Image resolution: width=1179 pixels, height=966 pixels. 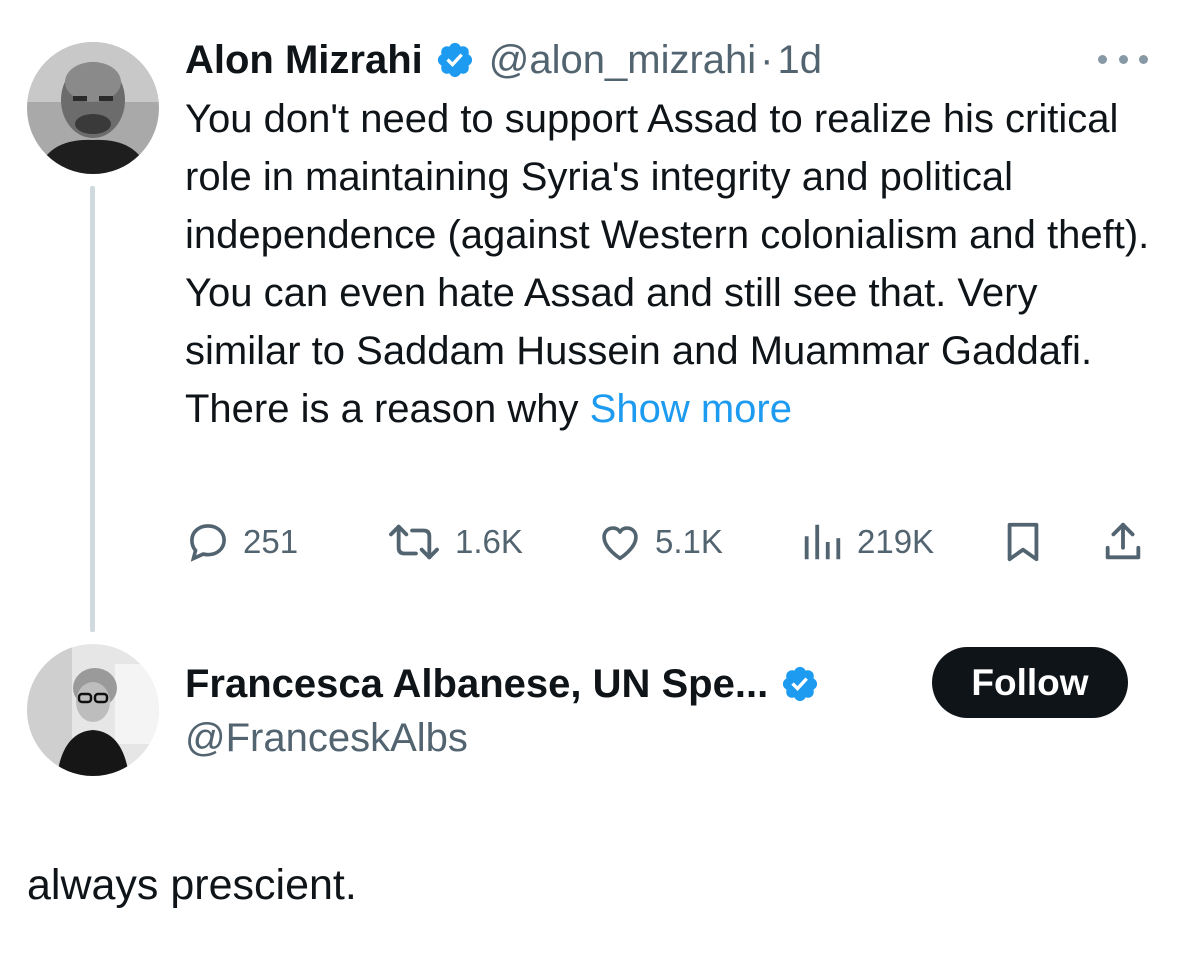 What do you see at coordinates (691, 409) in the screenshot?
I see `show-more-link: Show more` at bounding box center [691, 409].